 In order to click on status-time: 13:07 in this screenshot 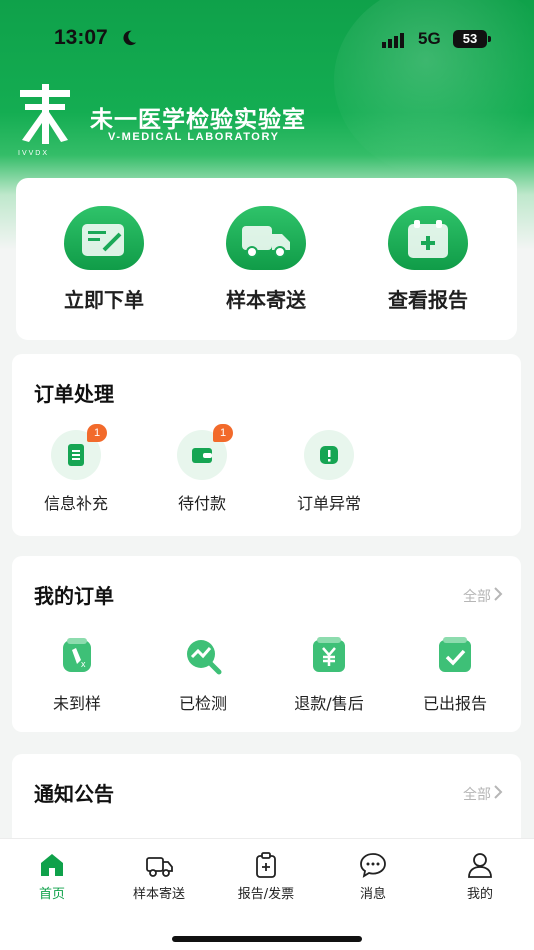, I will do `click(81, 37)`.